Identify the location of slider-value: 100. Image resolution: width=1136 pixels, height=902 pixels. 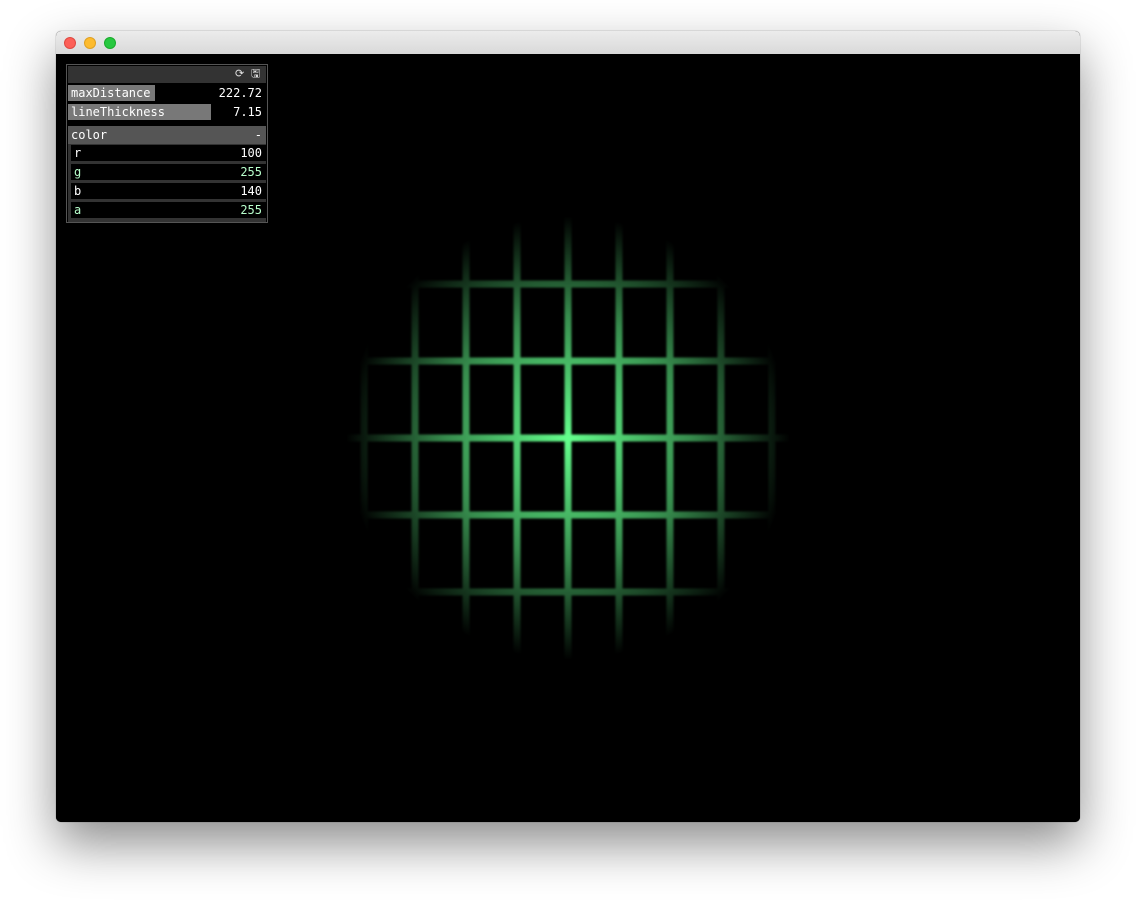
(251, 153).